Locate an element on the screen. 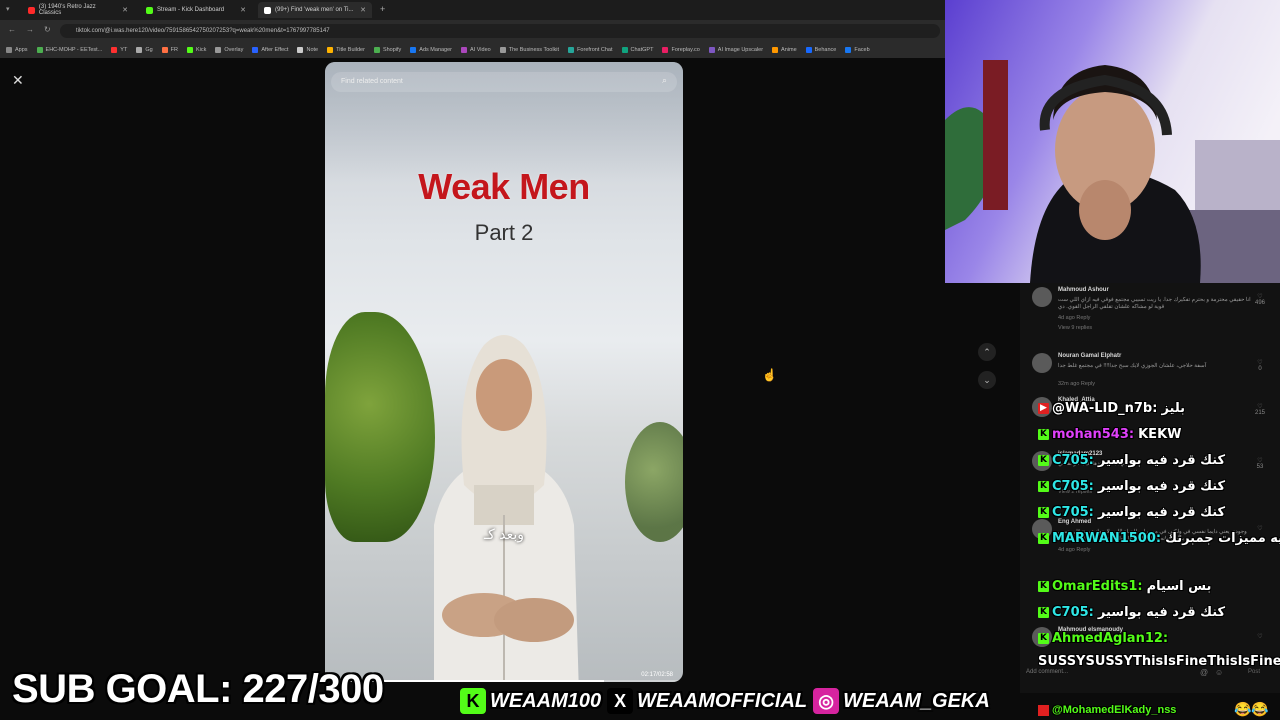 Image resolution: width=1280 pixels, height=720 pixels. search-icon: ⌕ is located at coordinates (664, 80).